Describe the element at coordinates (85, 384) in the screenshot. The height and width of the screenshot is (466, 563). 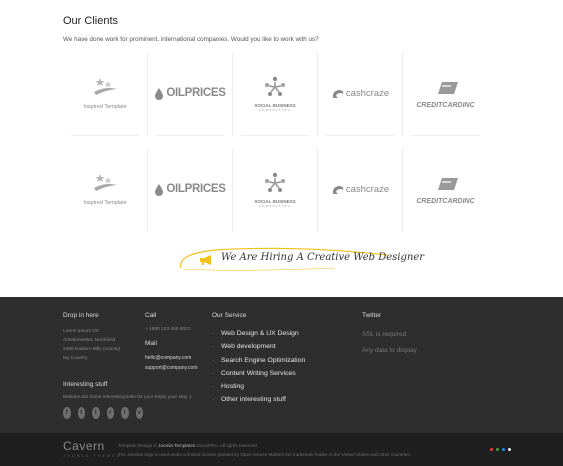
I see `interesting-heading: Interesting stuff` at that location.